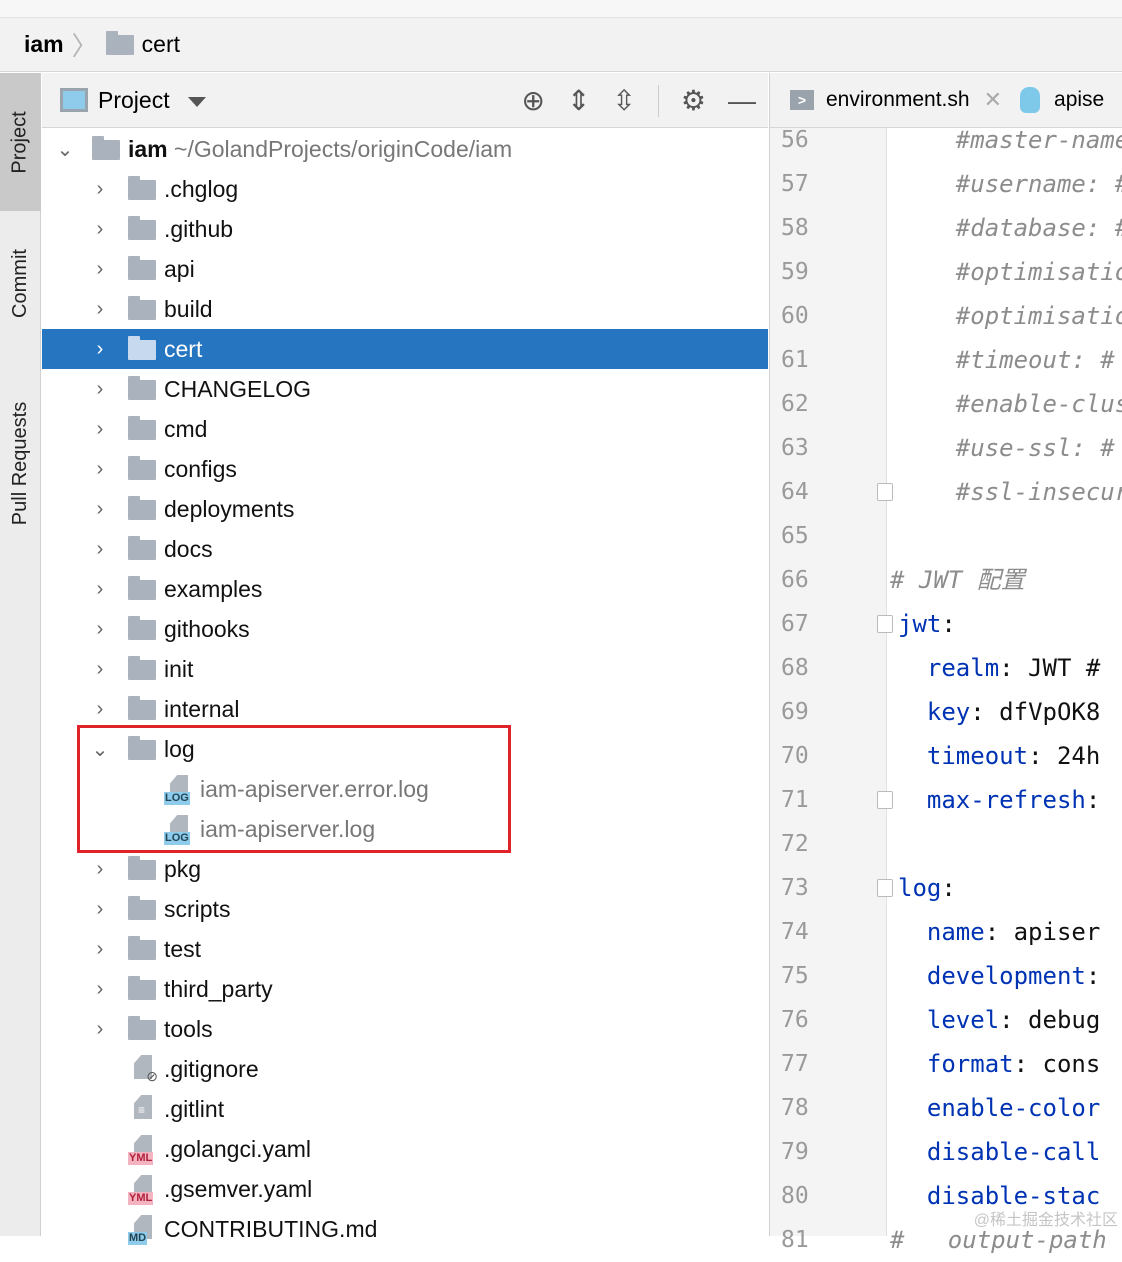  I want to click on locate-icon: ⊕, so click(532, 100).